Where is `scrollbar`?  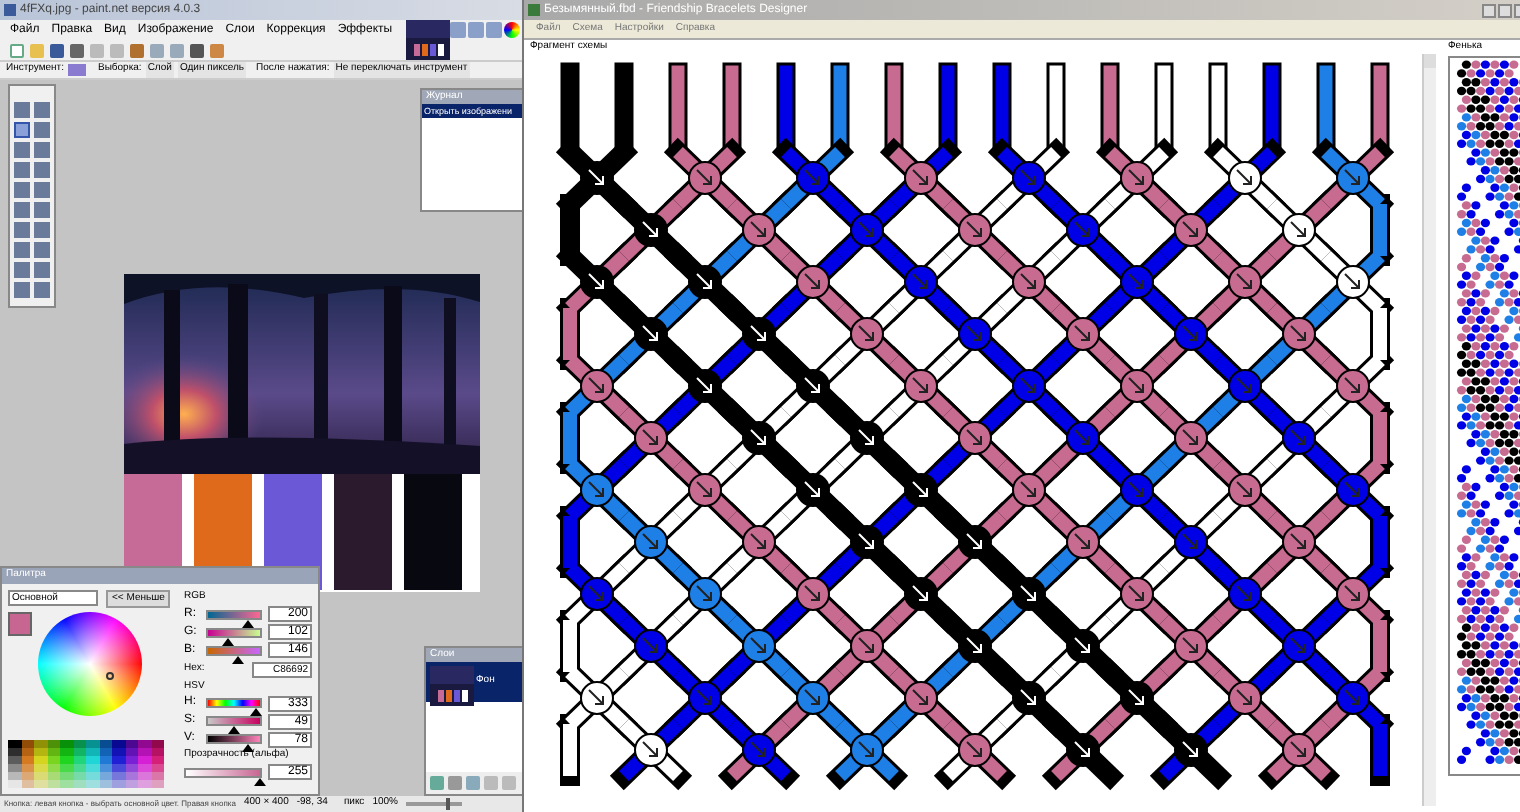
scrollbar is located at coordinates (1429, 430).